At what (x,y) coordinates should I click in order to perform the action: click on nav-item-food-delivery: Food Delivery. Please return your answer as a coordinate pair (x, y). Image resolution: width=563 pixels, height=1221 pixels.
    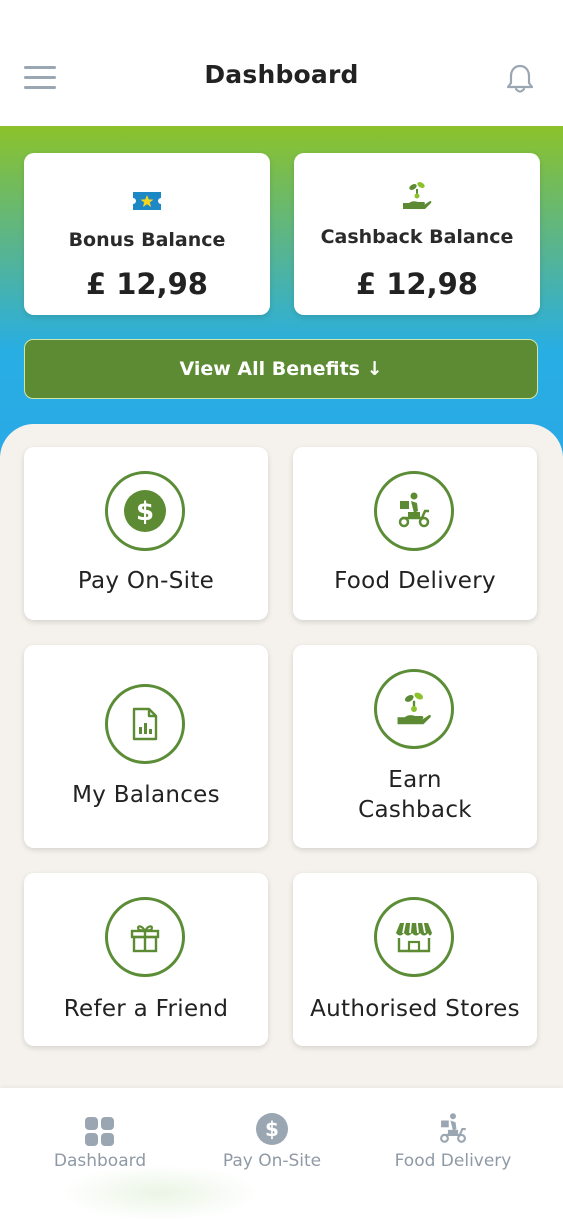
    Looking at the image, I should click on (453, 1154).